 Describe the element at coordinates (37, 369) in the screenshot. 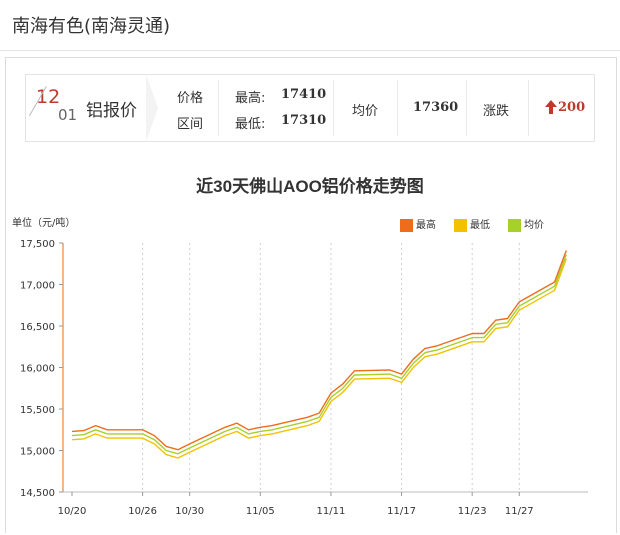

I see `y-tick-label: 16,000` at that location.